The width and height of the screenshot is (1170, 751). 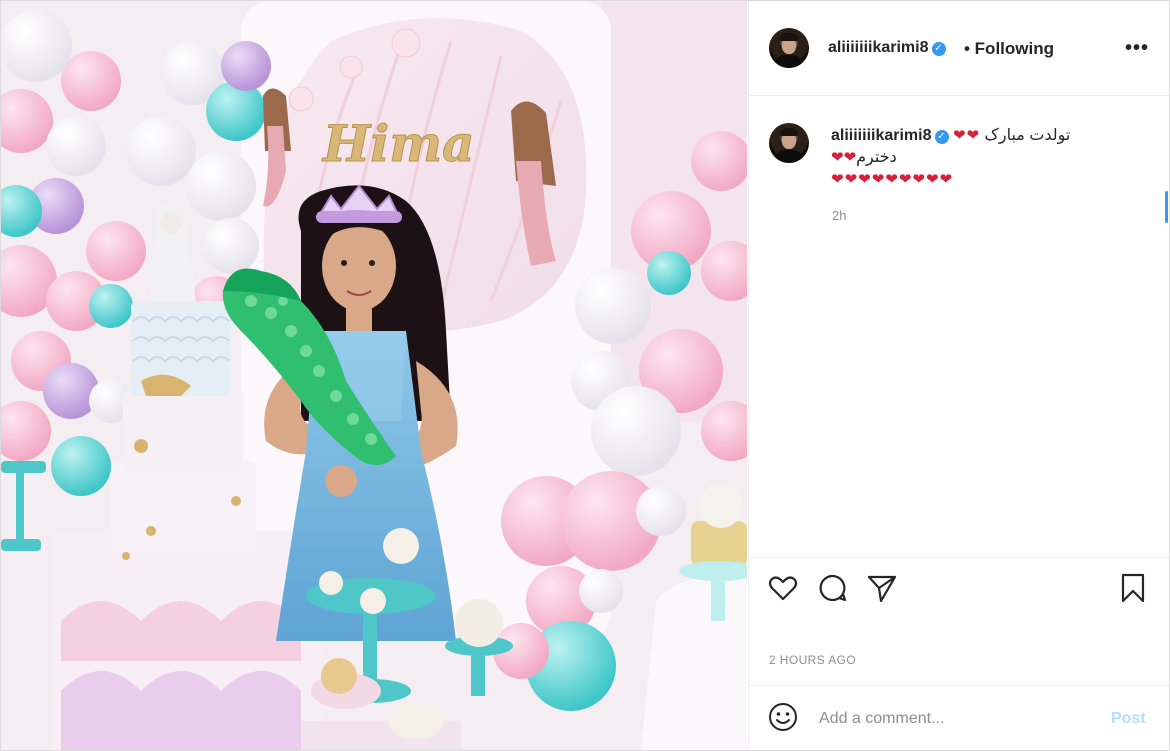 I want to click on caption-username: aliiiiiiikarimi8, so click(x=881, y=135).